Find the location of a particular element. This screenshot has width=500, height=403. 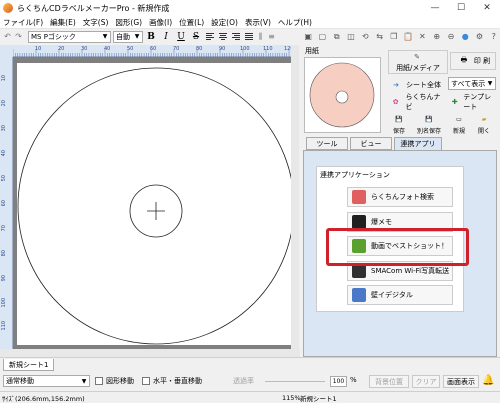

vertical-text-icon: ⫼ is located at coordinates (260, 36).